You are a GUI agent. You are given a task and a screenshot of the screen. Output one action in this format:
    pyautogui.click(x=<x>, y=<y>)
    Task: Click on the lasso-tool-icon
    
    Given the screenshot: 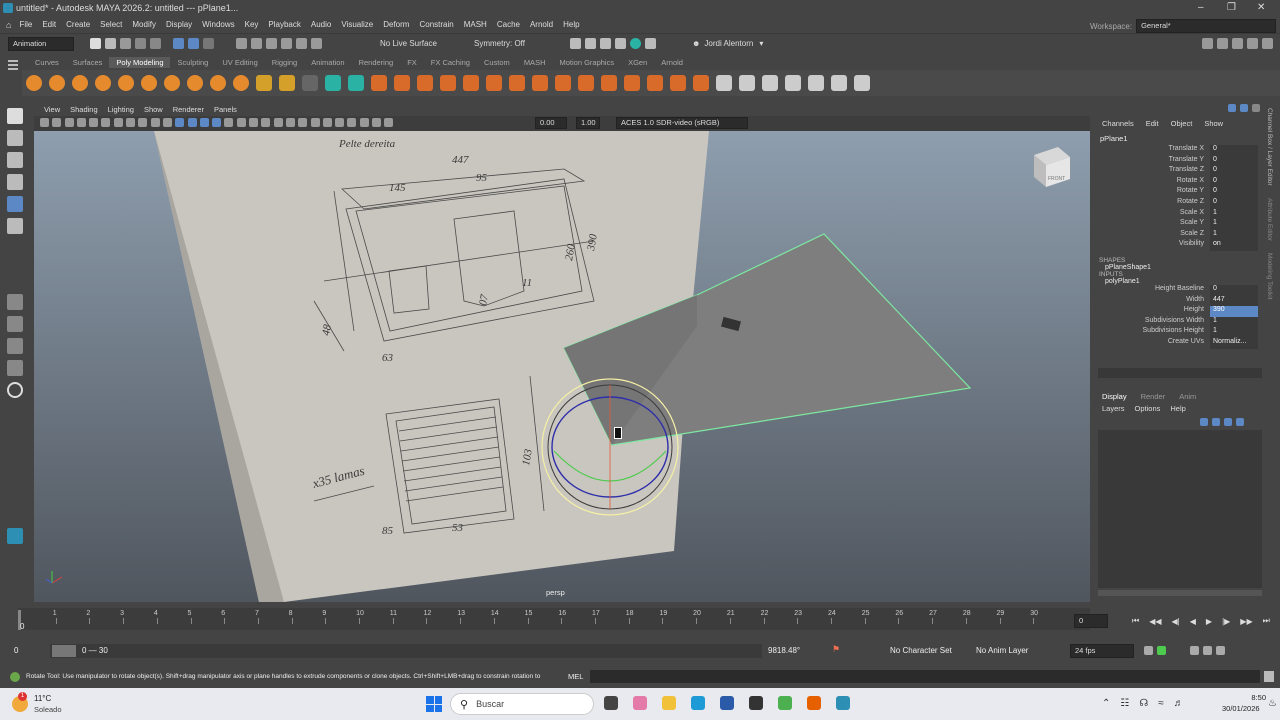 What is the action you would take?
    pyautogui.click(x=15, y=138)
    